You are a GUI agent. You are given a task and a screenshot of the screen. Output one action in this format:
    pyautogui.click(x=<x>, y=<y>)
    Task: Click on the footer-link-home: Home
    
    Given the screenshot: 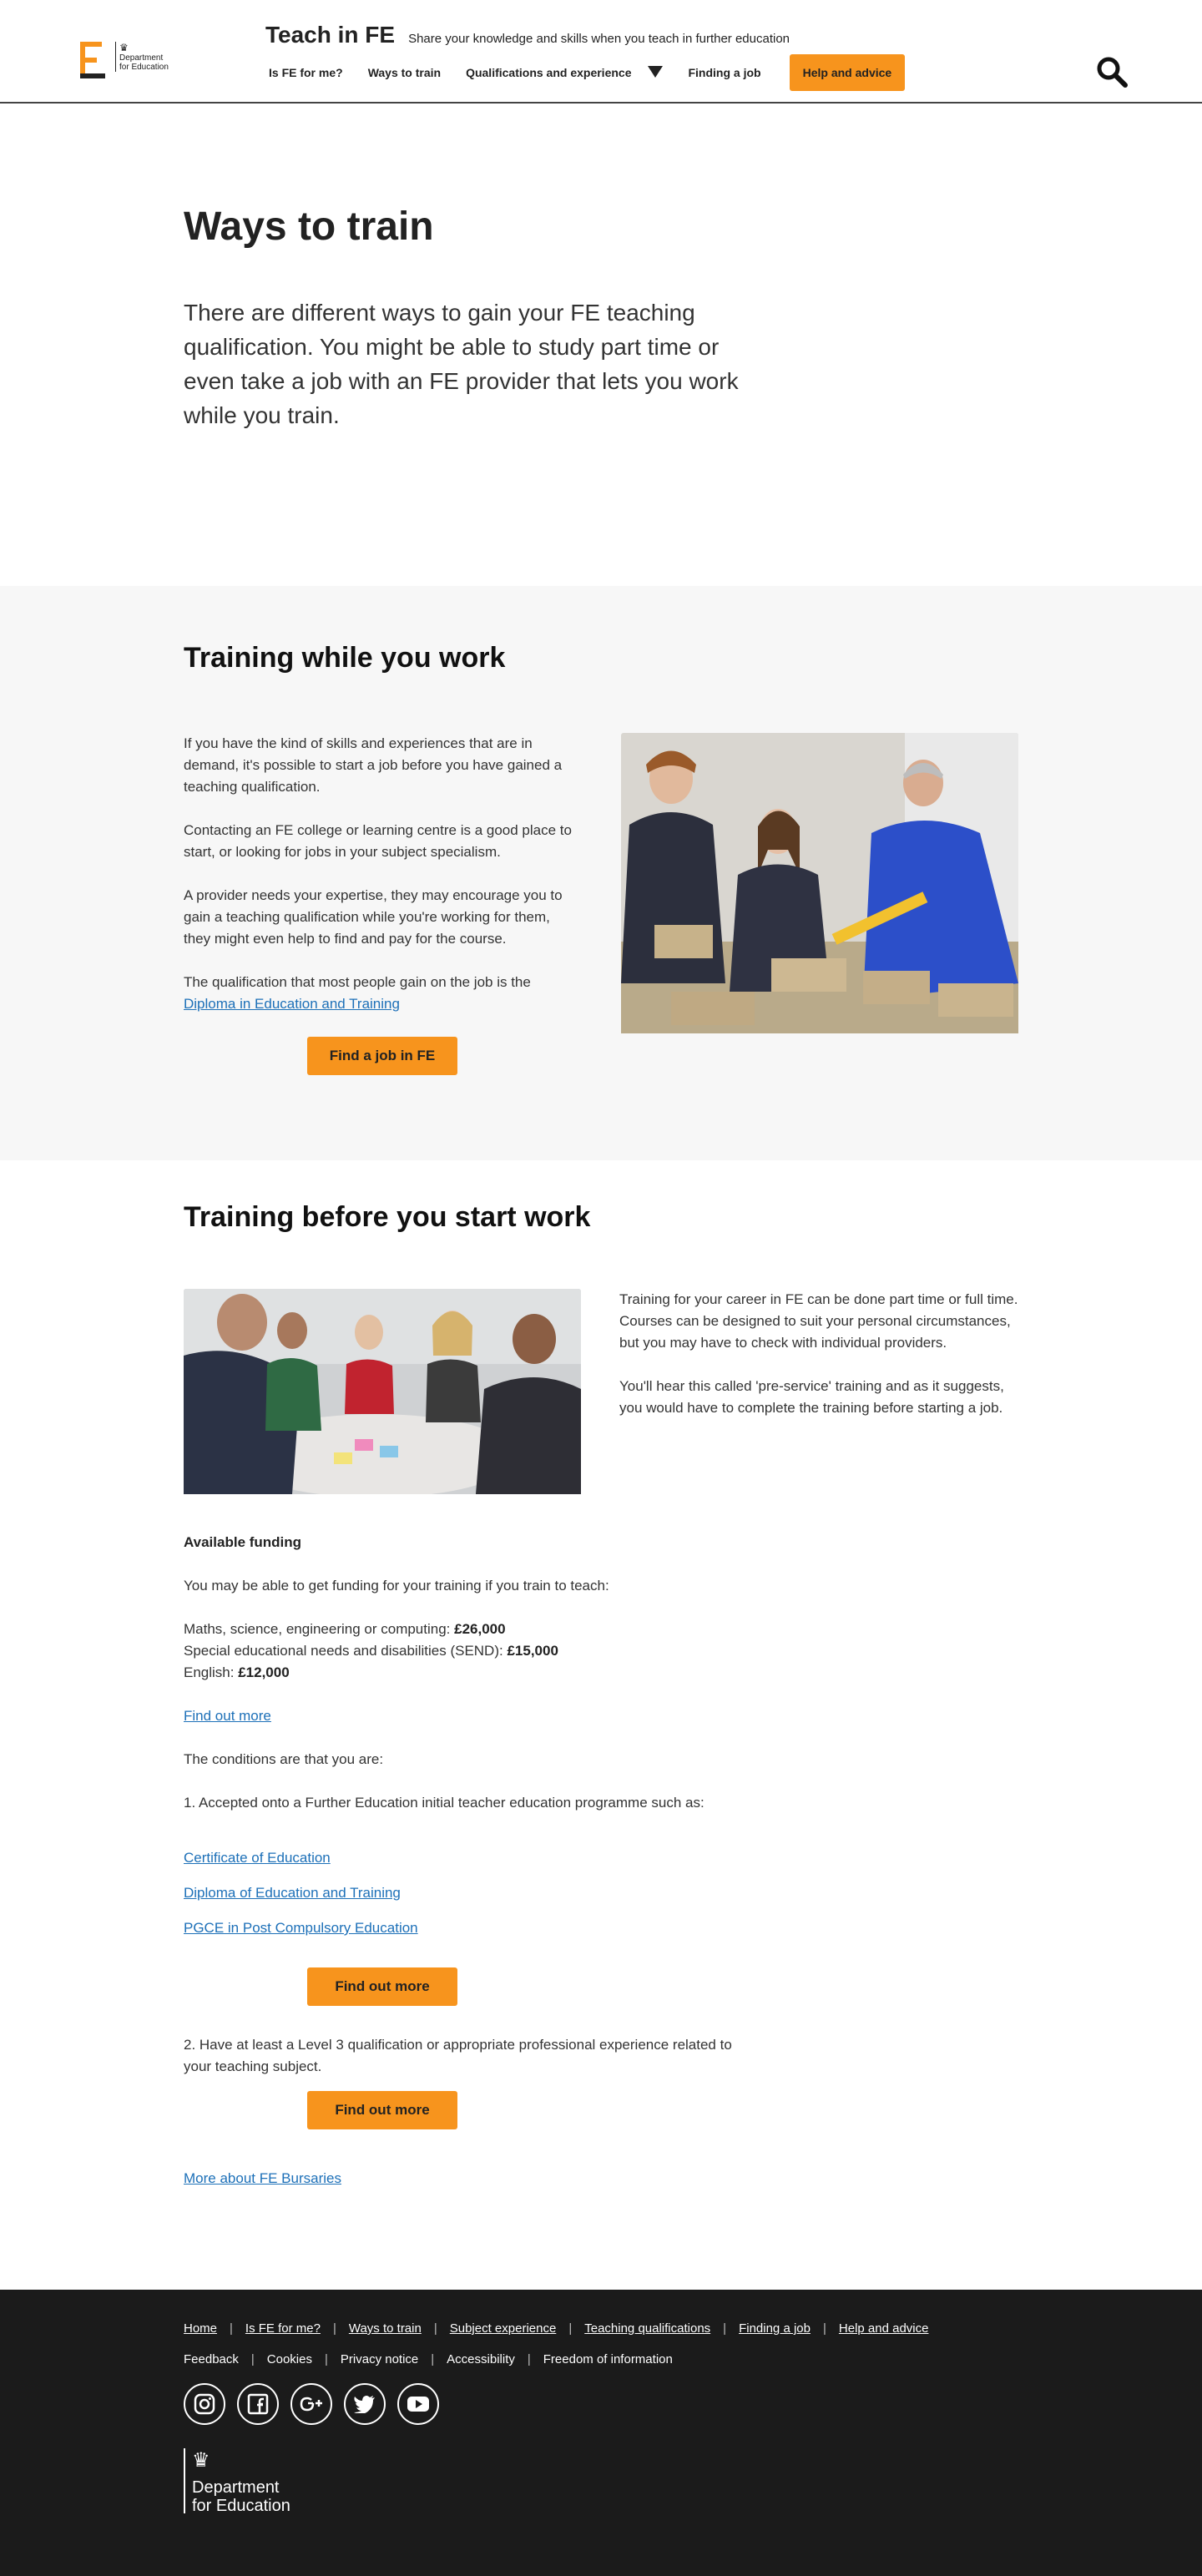 What is the action you would take?
    pyautogui.click(x=201, y=2328)
    